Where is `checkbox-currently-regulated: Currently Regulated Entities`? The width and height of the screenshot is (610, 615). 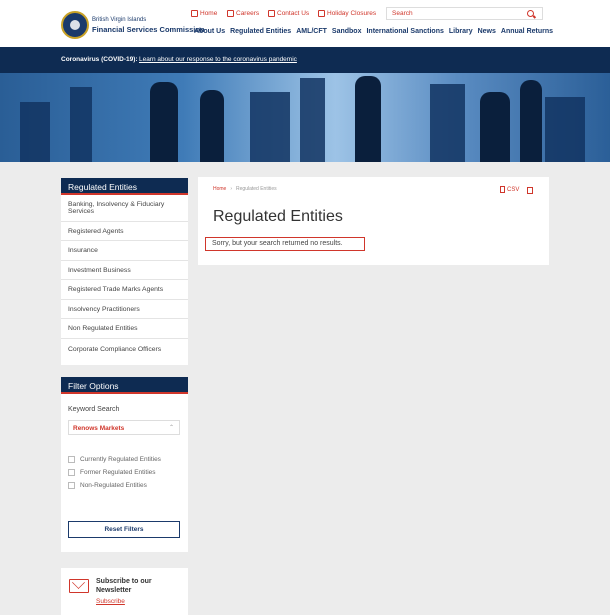 checkbox-currently-regulated: Currently Regulated Entities is located at coordinates (114, 459).